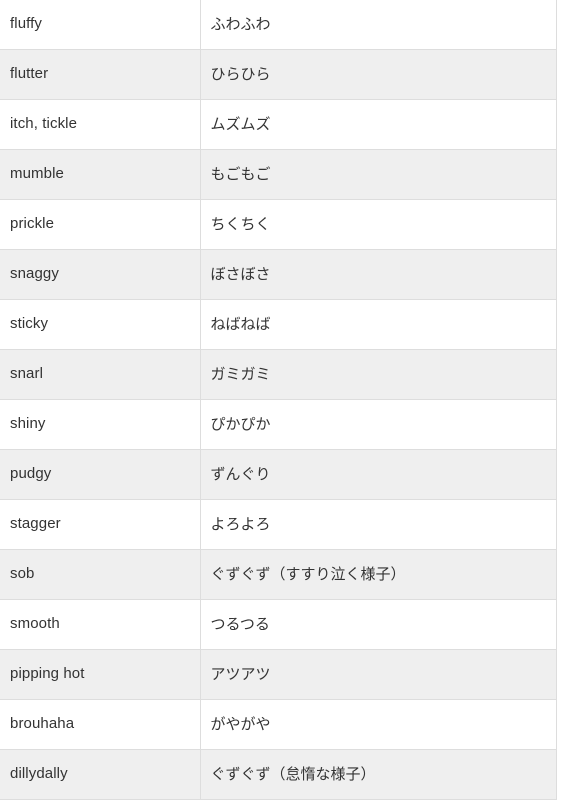 The height and width of the screenshot is (800, 562). I want to click on cell-japanese-term: ぐずぐず（怠惰な様子）, so click(378, 774).